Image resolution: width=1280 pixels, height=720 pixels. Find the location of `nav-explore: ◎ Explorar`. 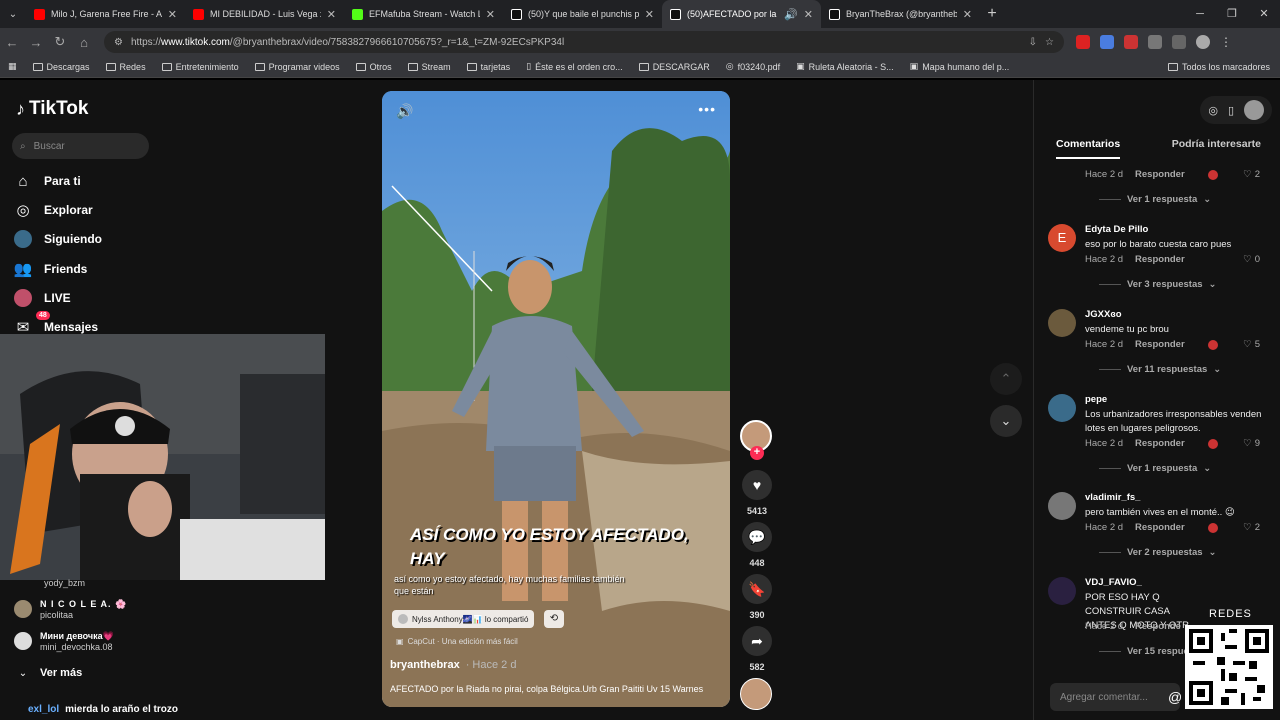

nav-explore: ◎ Explorar is located at coordinates (53, 210).